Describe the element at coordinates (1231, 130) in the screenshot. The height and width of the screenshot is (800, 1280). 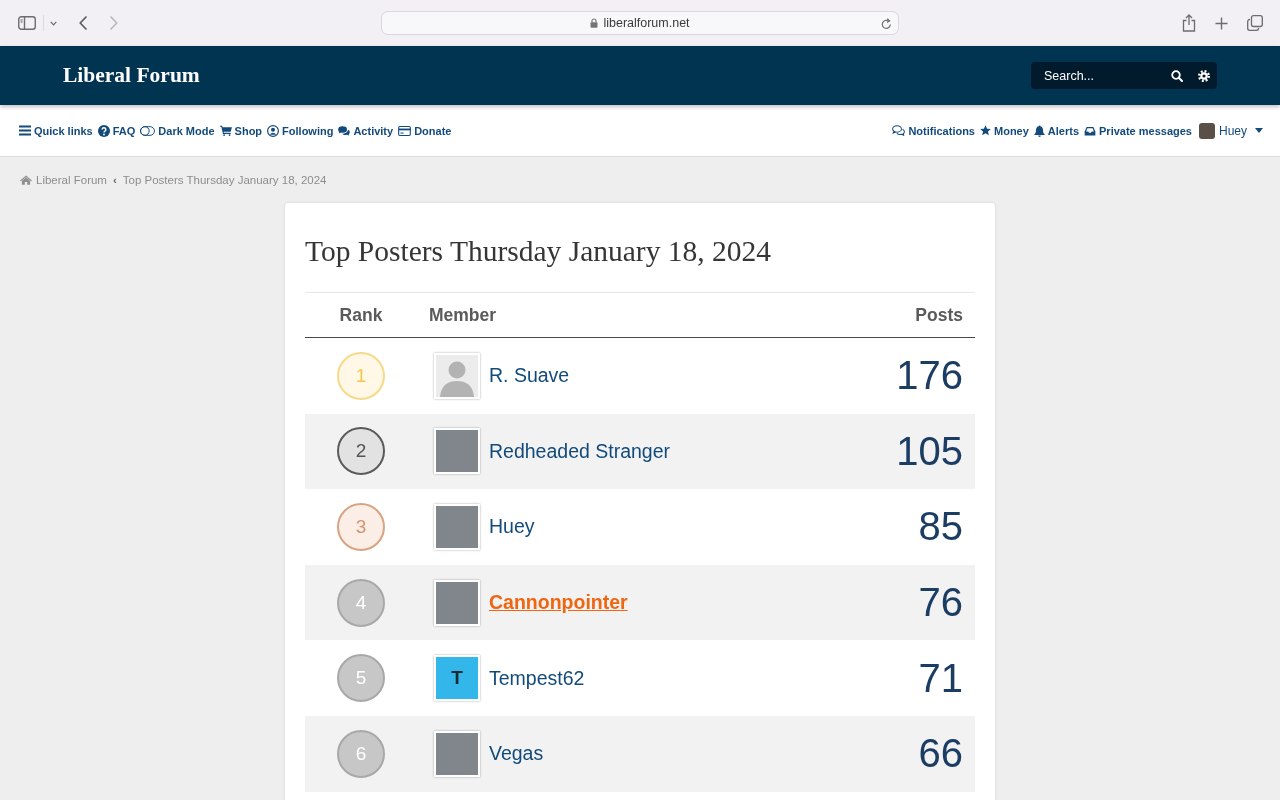
I see `user-menu: Huey` at that location.